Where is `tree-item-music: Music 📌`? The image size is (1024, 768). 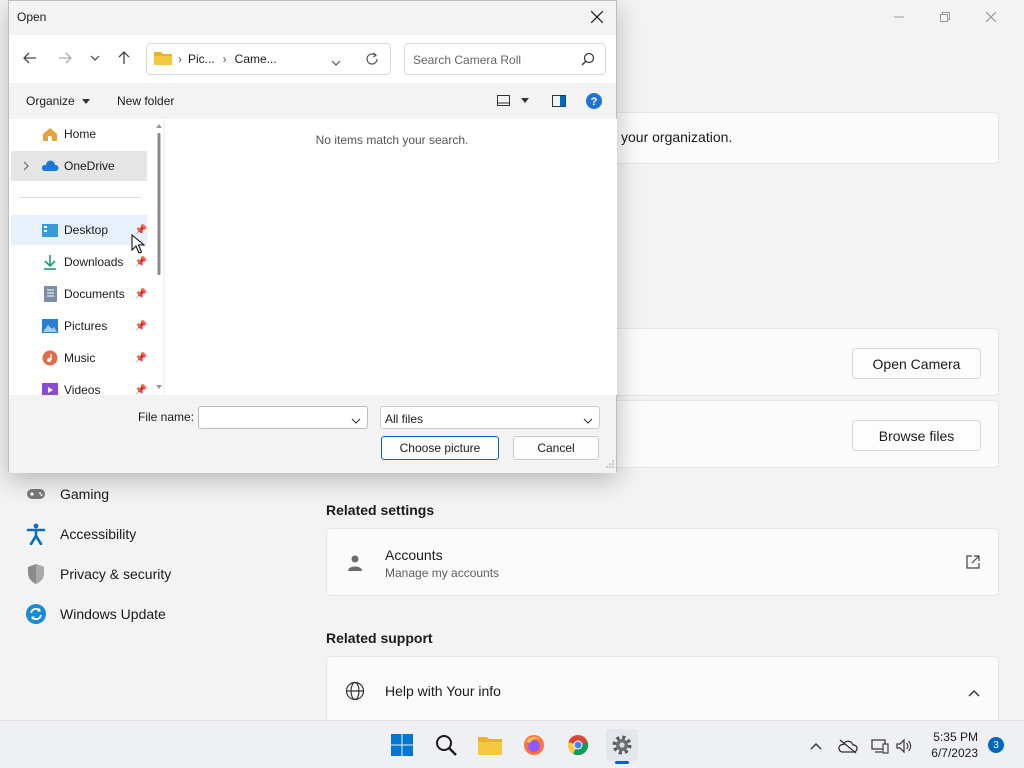 tree-item-music: Music 📌 is located at coordinates (79, 358).